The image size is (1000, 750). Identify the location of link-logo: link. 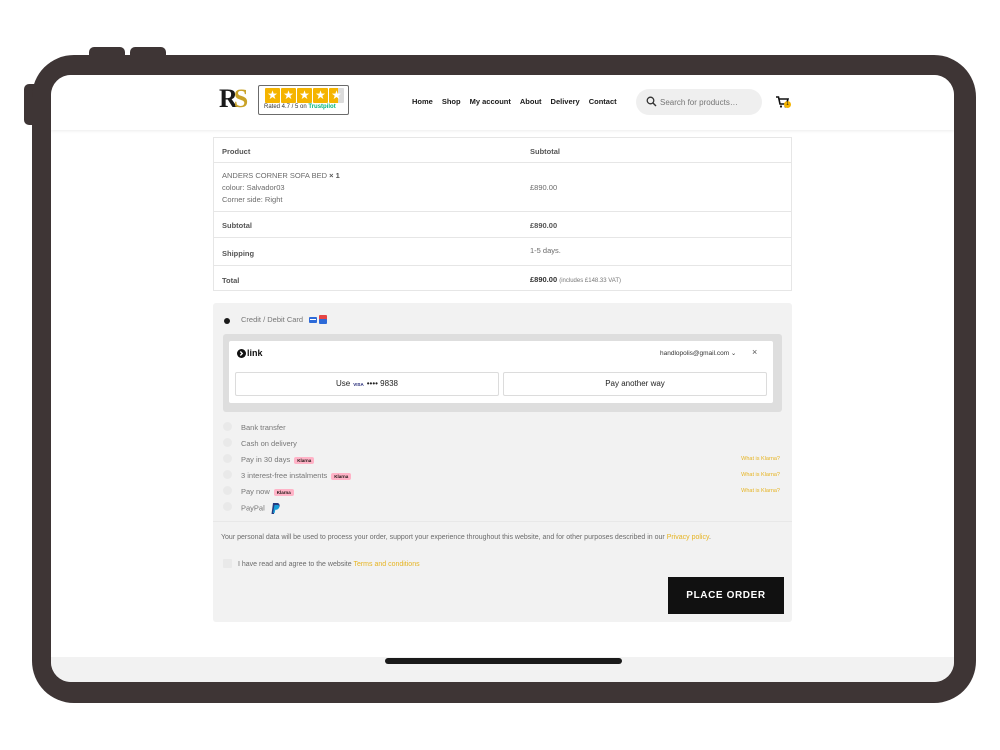
(250, 353).